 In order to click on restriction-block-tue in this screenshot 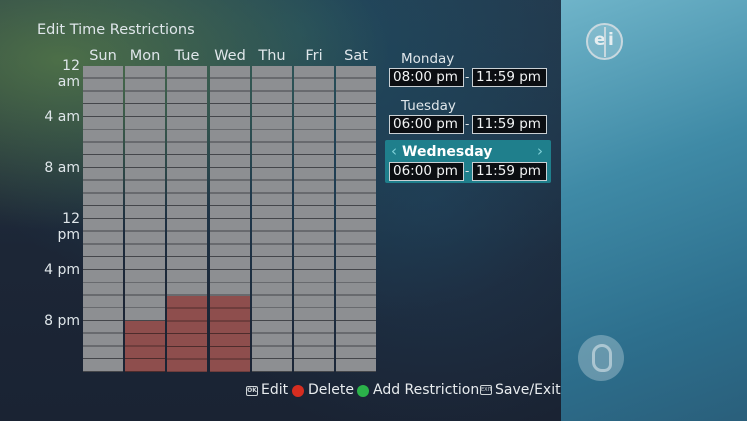, I will do `click(187, 334)`.